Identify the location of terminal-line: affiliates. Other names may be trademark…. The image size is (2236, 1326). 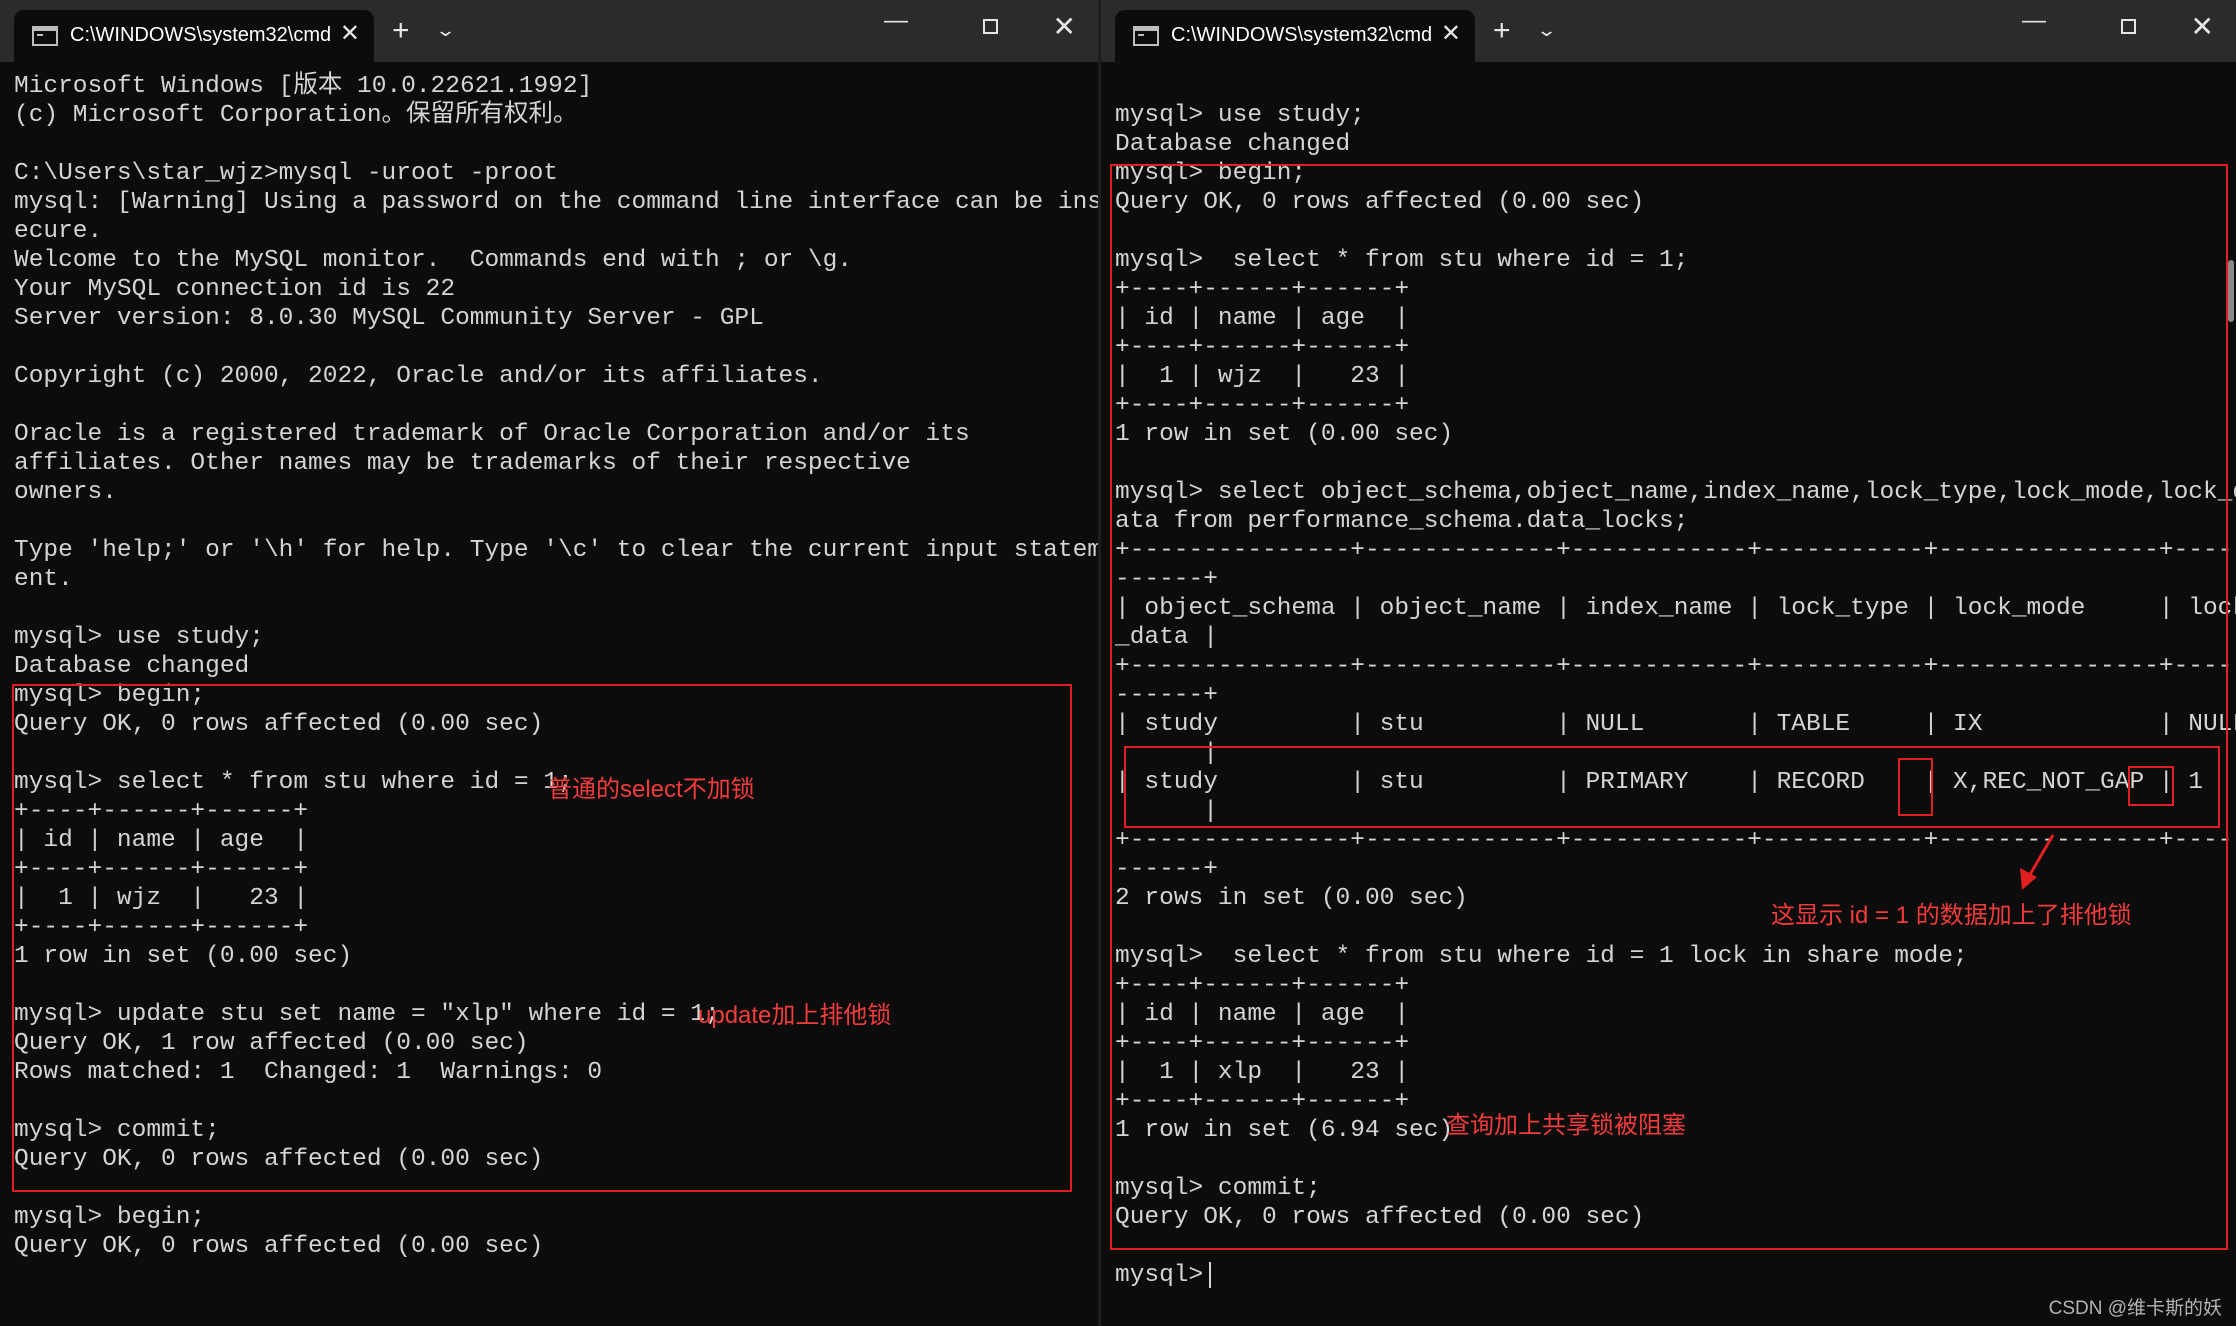
(462, 463).